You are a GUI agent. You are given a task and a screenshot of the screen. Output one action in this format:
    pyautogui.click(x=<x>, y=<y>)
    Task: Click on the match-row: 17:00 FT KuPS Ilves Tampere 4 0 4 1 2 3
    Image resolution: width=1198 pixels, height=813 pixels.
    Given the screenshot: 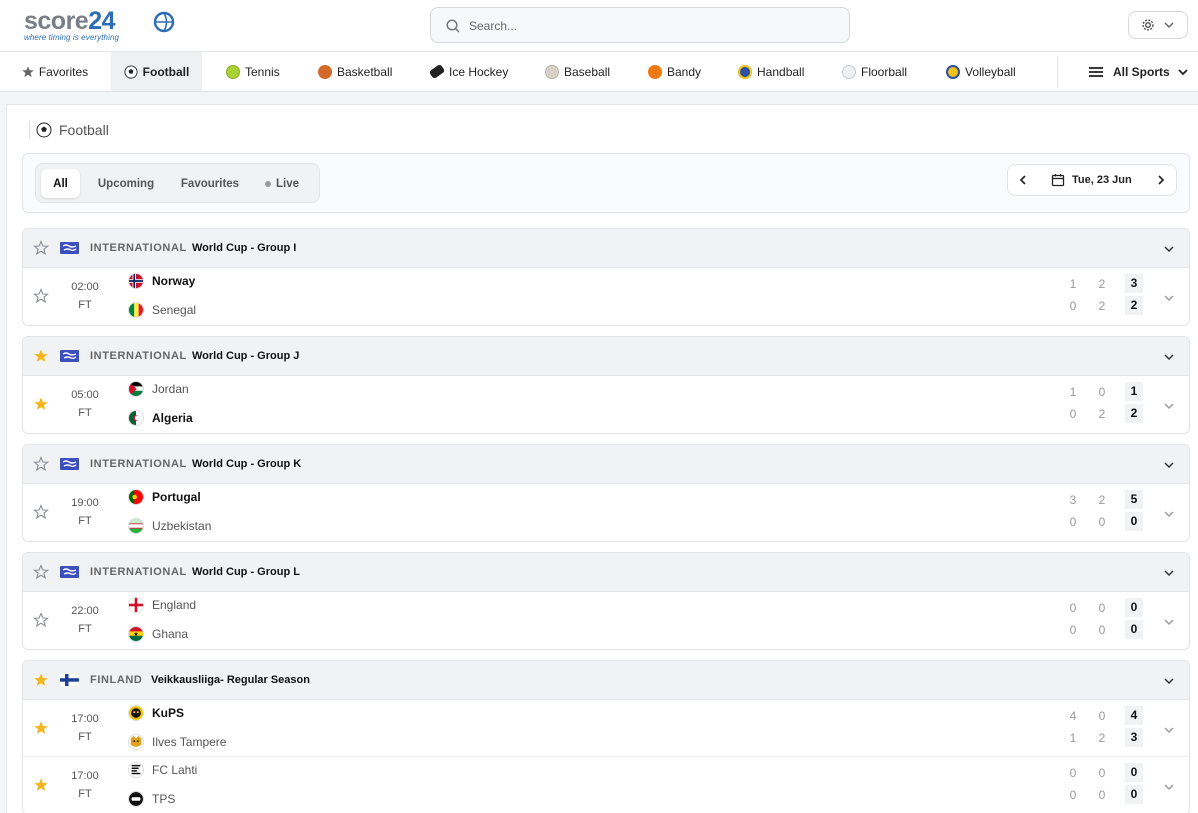 What is the action you would take?
    pyautogui.click(x=606, y=728)
    